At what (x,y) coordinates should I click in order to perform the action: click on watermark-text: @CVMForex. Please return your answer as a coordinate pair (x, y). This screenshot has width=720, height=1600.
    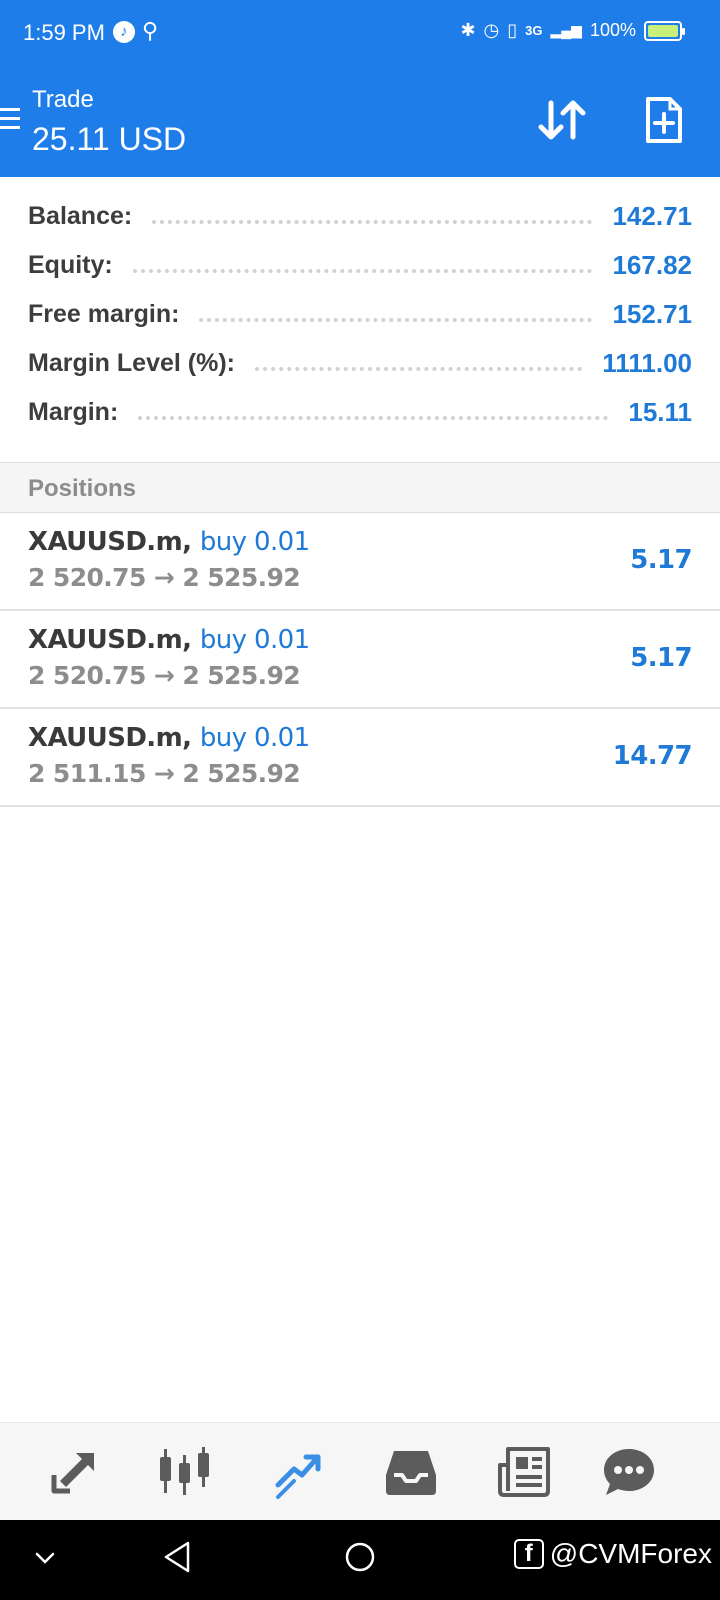
    Looking at the image, I should click on (630, 1553).